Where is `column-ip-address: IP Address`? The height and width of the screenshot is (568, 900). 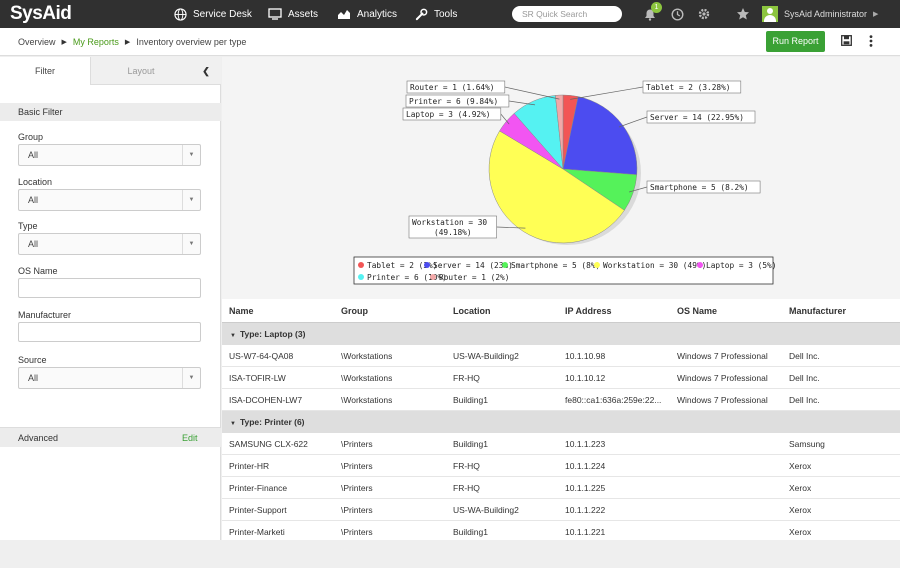
column-ip-address: IP Address is located at coordinates (588, 310).